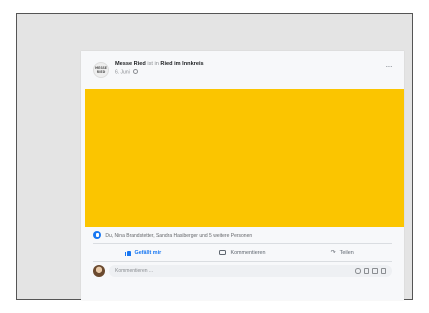 This screenshot has width=429, height=313. What do you see at coordinates (127, 253) in the screenshot?
I see `thumbs-up-icon` at bounding box center [127, 253].